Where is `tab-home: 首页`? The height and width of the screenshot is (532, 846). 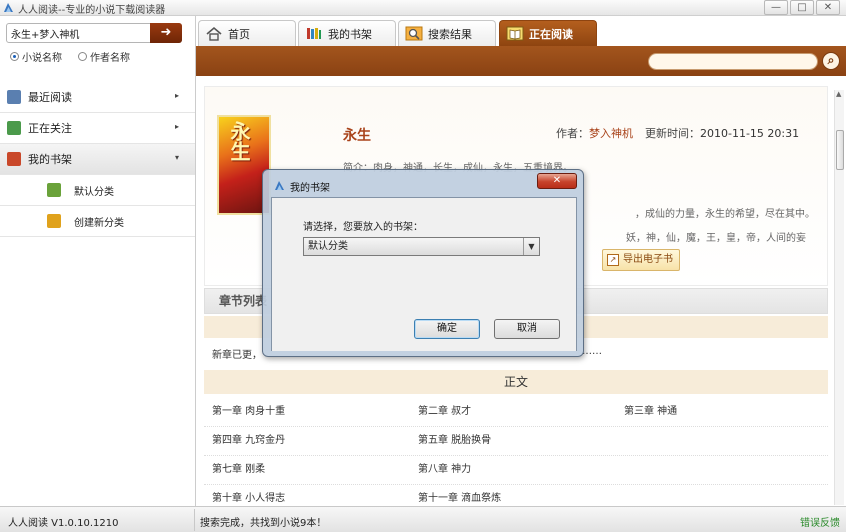 tab-home: 首页 is located at coordinates (247, 33).